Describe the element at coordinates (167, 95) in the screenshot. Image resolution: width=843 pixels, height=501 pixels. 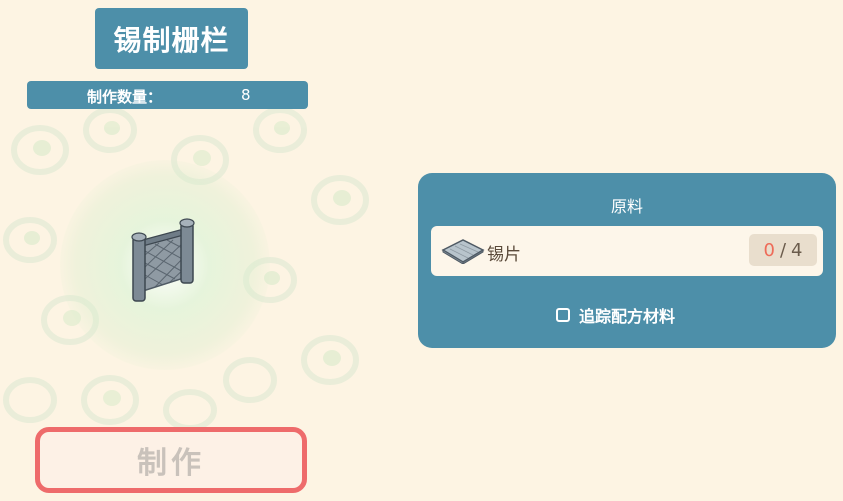
I see `craft-quantity-bar: 制作数量： 8` at that location.